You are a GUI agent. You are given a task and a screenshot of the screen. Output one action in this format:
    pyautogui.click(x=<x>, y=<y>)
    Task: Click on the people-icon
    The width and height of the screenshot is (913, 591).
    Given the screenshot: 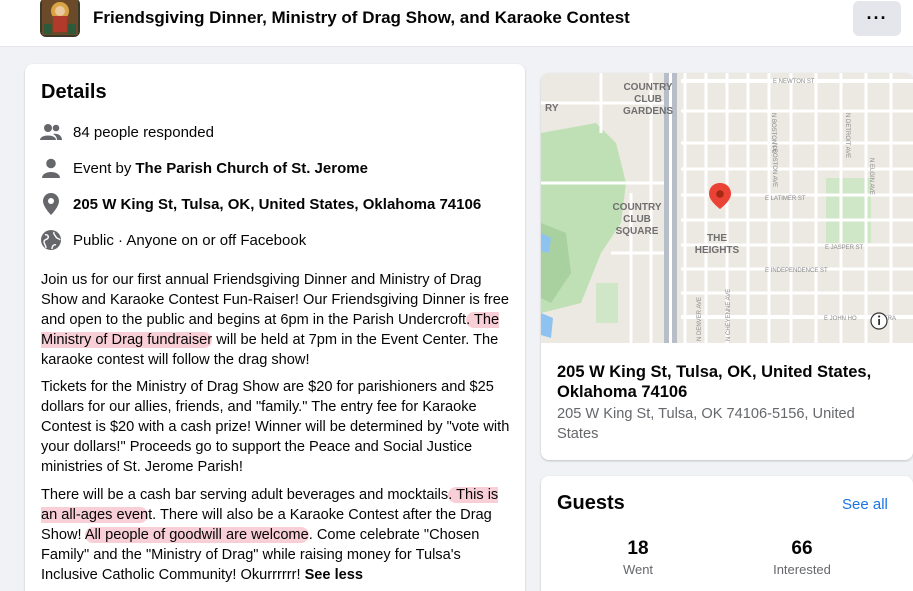 What is the action you would take?
    pyautogui.click(x=51, y=132)
    